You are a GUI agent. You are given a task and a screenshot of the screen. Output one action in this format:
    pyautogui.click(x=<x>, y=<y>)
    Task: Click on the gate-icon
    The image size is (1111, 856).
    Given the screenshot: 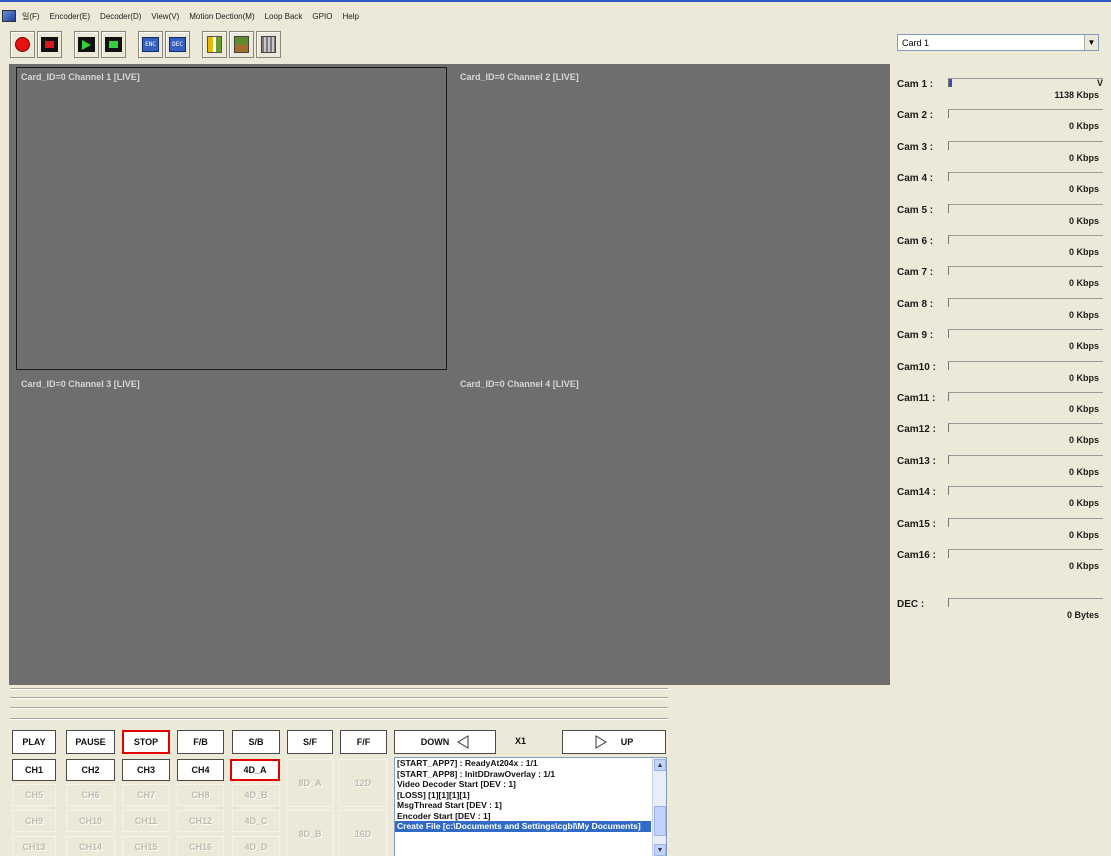 What is the action you would take?
    pyautogui.click(x=268, y=44)
    